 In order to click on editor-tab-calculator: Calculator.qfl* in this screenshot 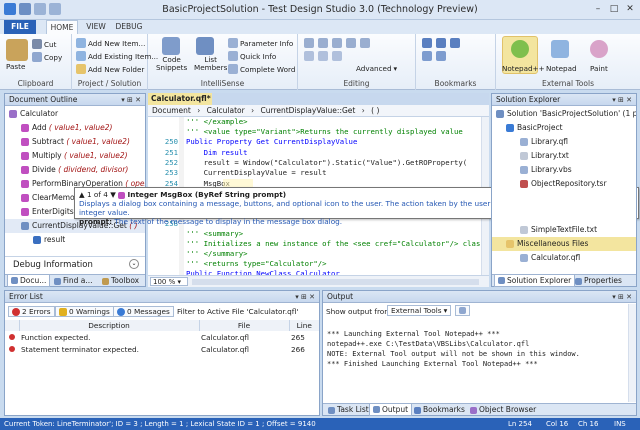, I will do `click(180, 99)`.